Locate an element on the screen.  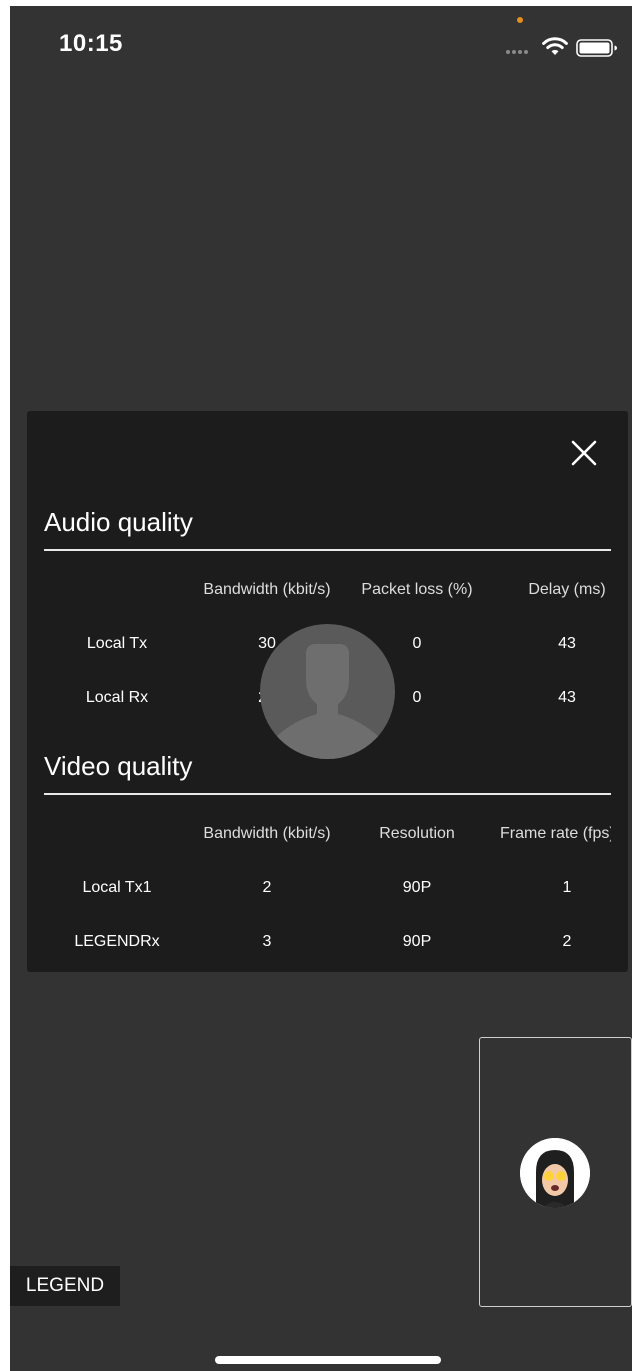
video-header-frame-rate: Frame rate (fps) is located at coordinates (555, 833).